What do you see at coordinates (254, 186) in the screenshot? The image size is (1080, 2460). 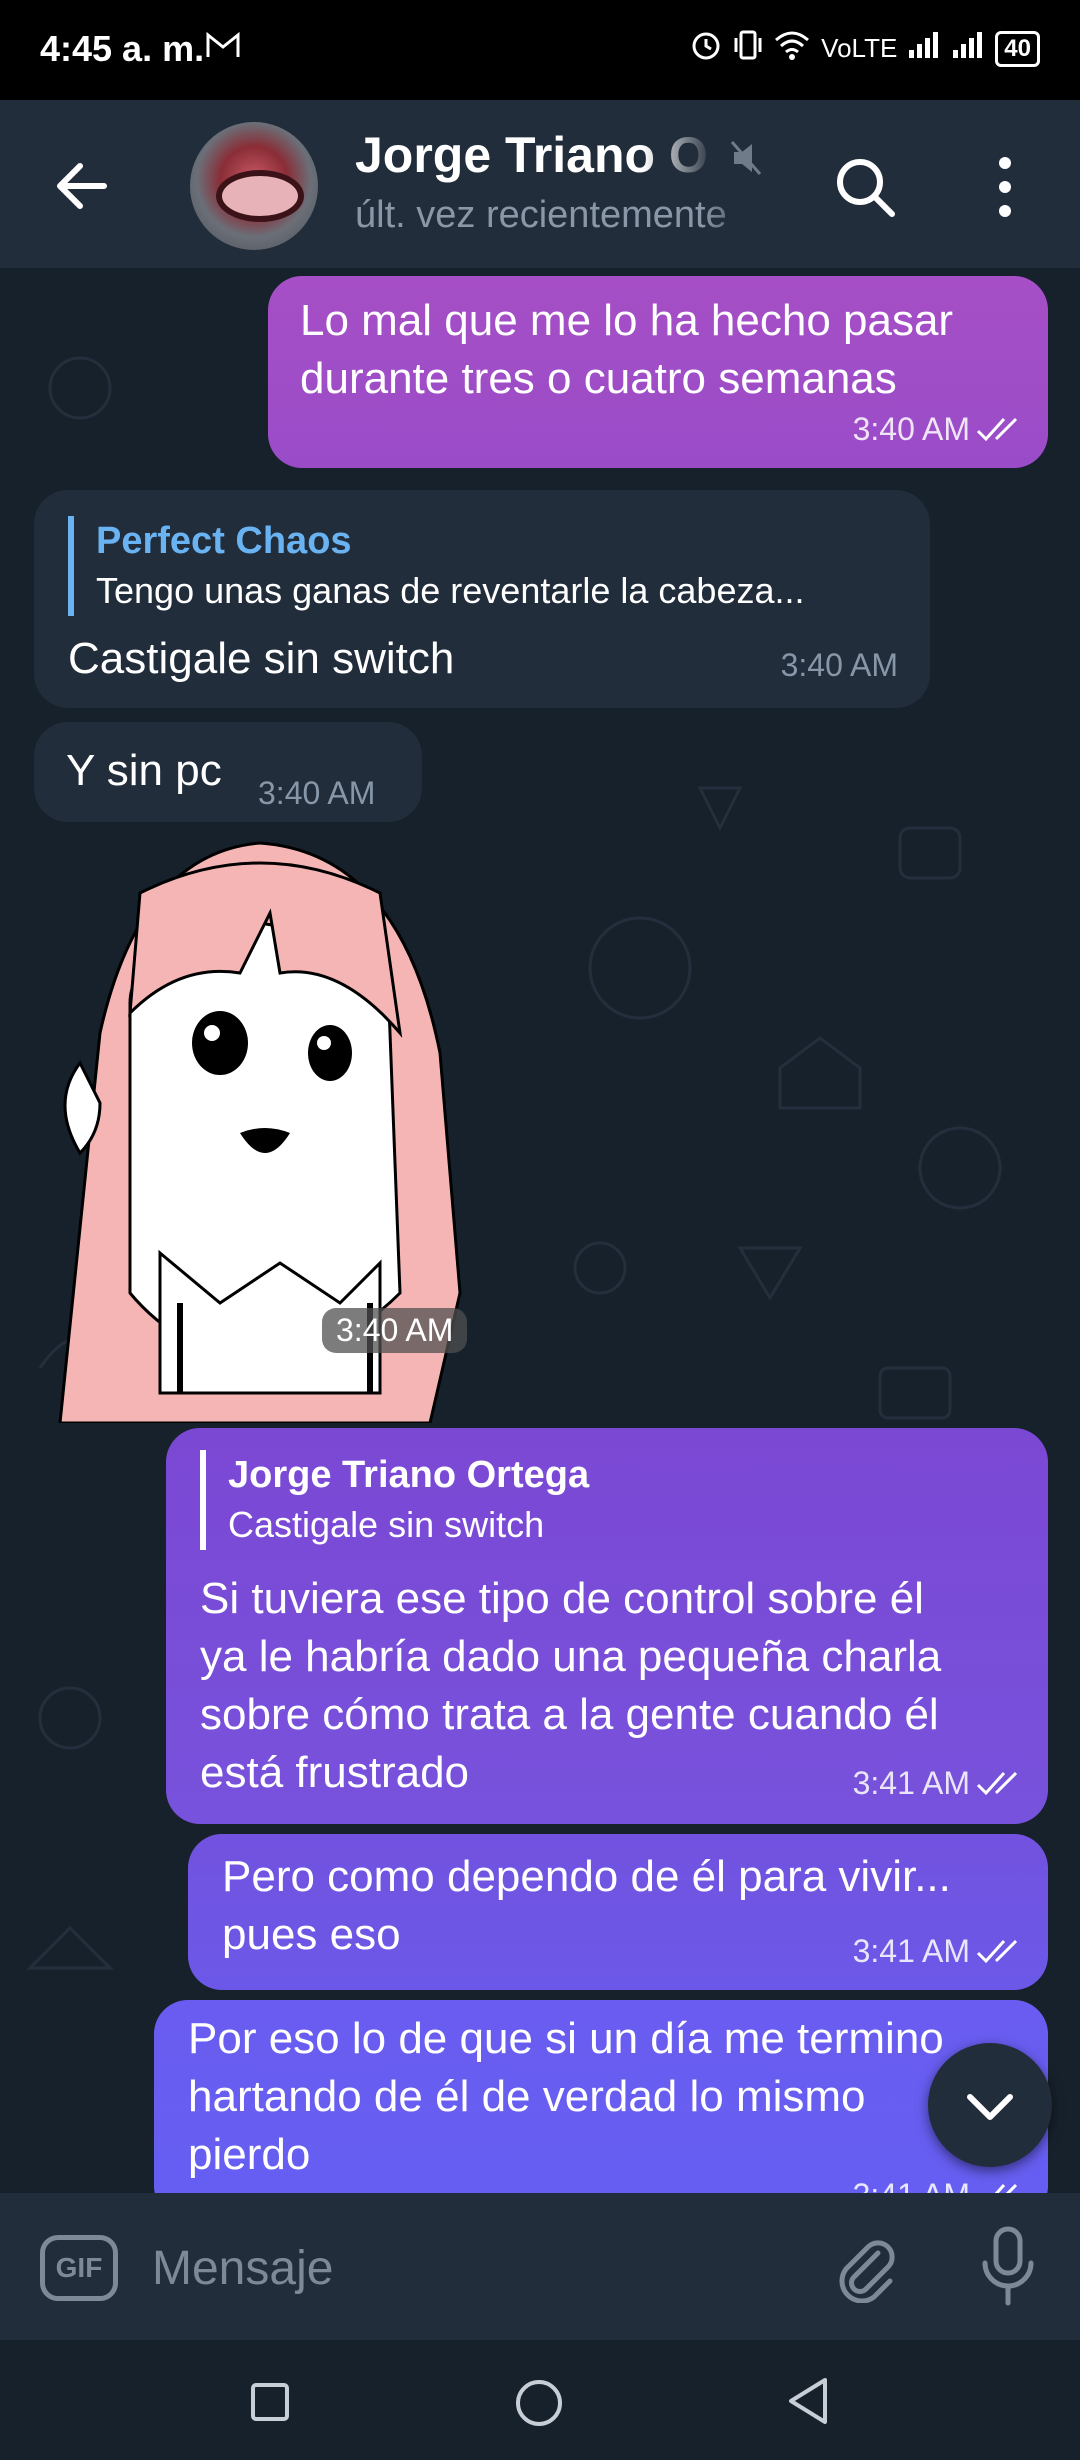 I see `avatar` at bounding box center [254, 186].